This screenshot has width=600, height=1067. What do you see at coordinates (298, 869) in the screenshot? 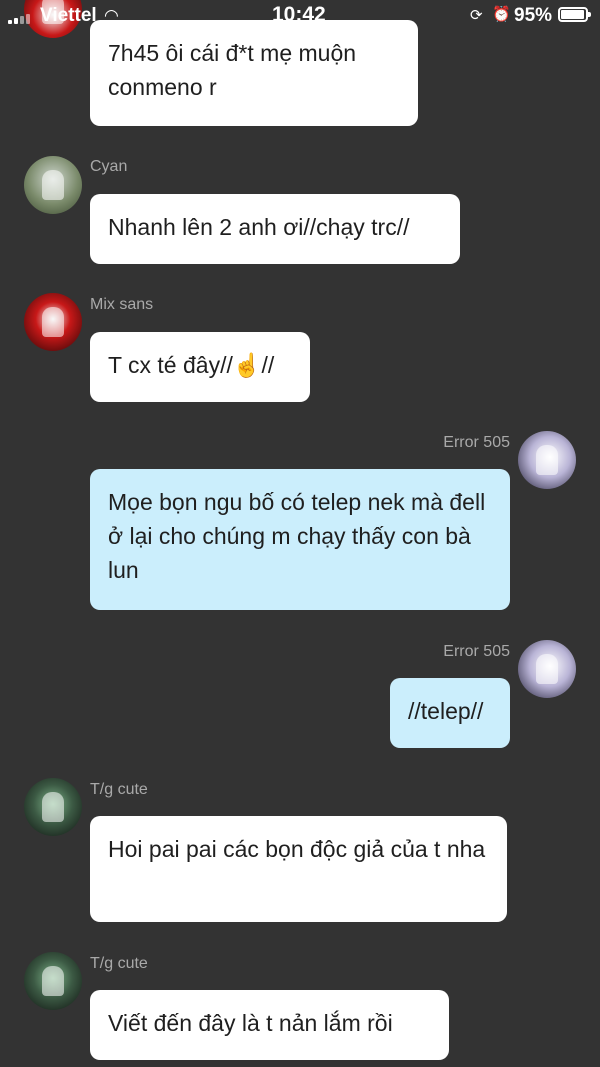
I see `message-bubble: Hoi pai pai các bọn độc giả của t nha` at bounding box center [298, 869].